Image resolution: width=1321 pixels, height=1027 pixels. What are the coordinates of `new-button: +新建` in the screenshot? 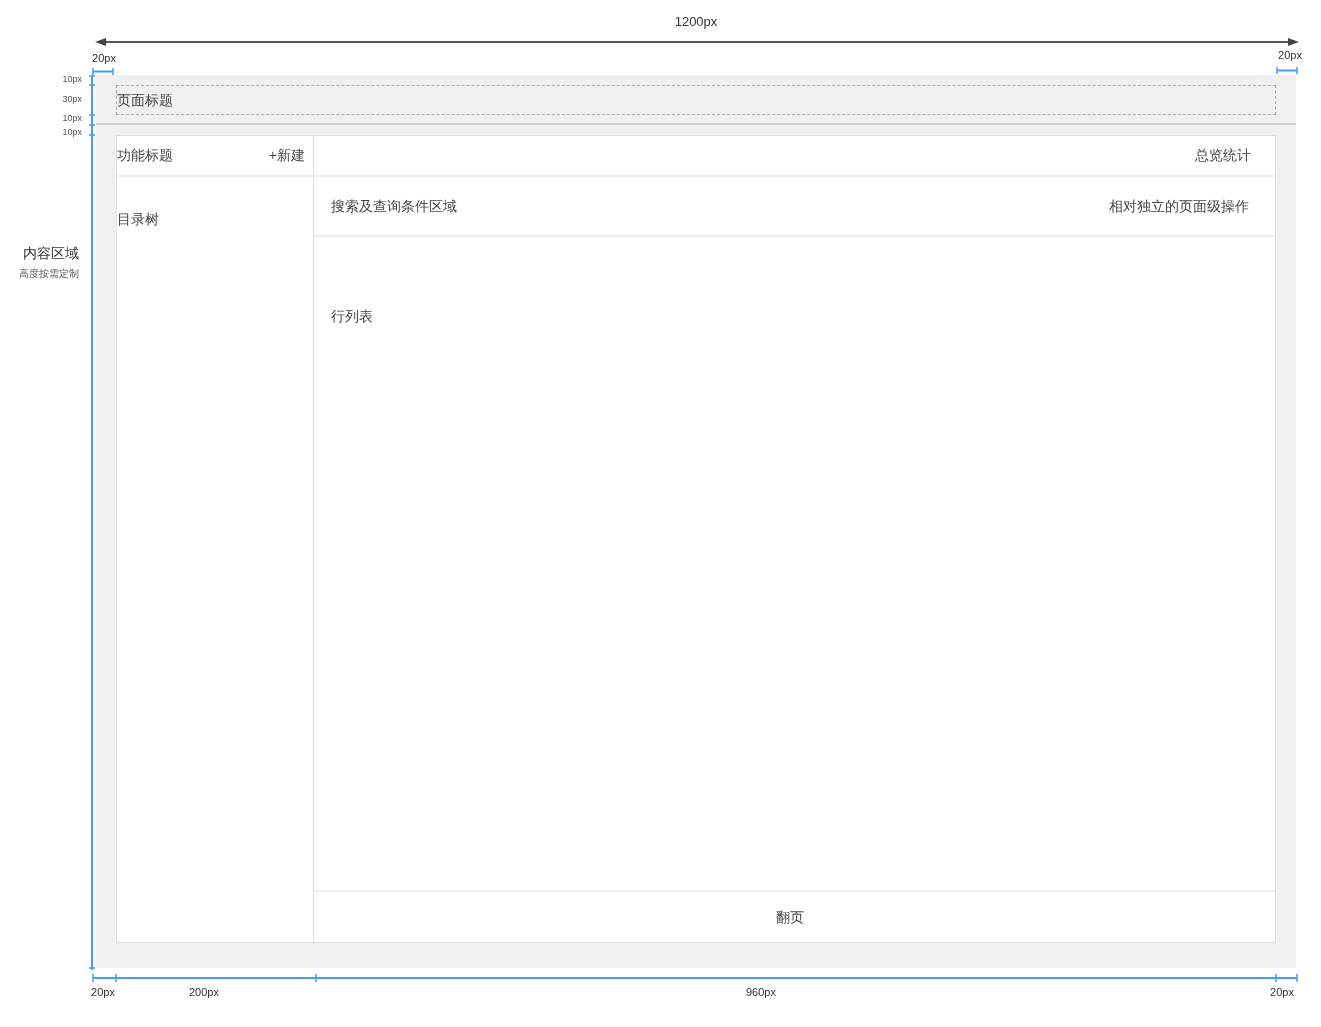 It's located at (286, 155).